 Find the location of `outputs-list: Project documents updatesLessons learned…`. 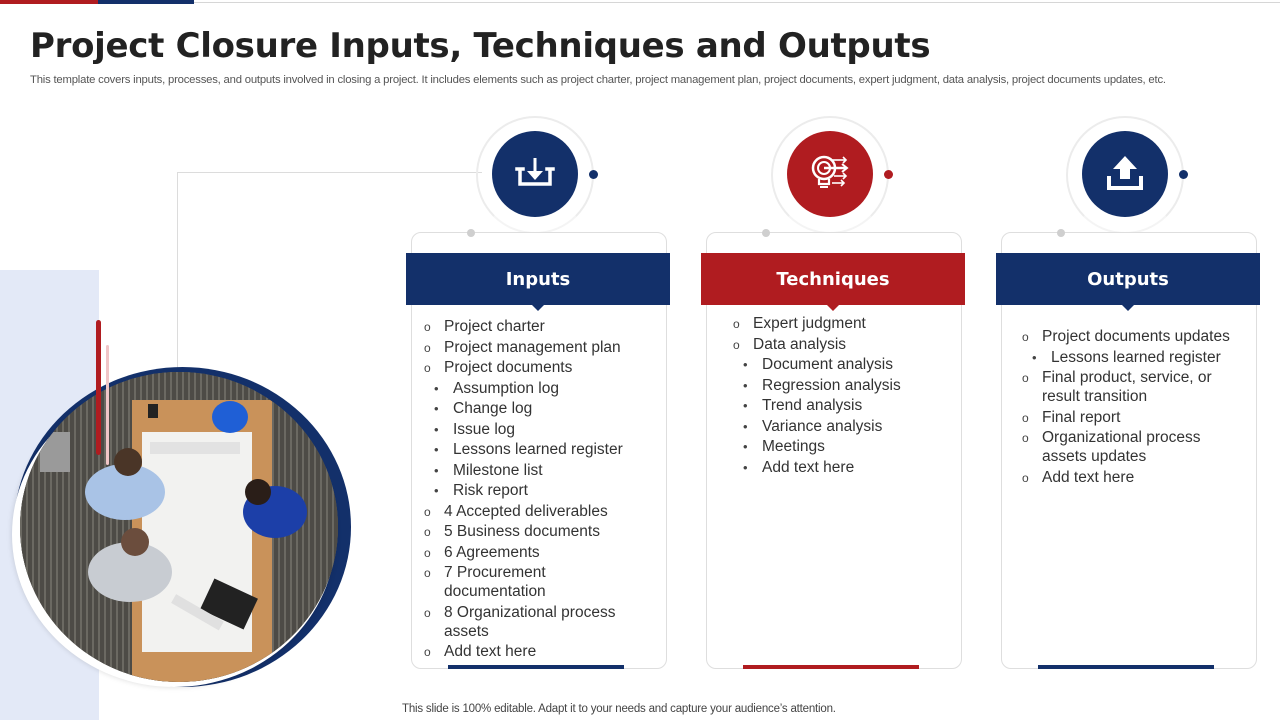

outputs-list: Project documents updatesLessons learned… is located at coordinates (1127, 407).